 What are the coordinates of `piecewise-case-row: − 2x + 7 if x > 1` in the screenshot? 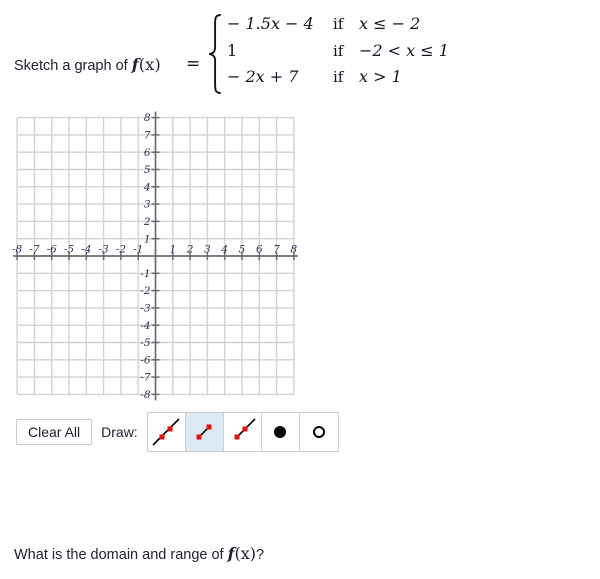 It's located at (338, 80).